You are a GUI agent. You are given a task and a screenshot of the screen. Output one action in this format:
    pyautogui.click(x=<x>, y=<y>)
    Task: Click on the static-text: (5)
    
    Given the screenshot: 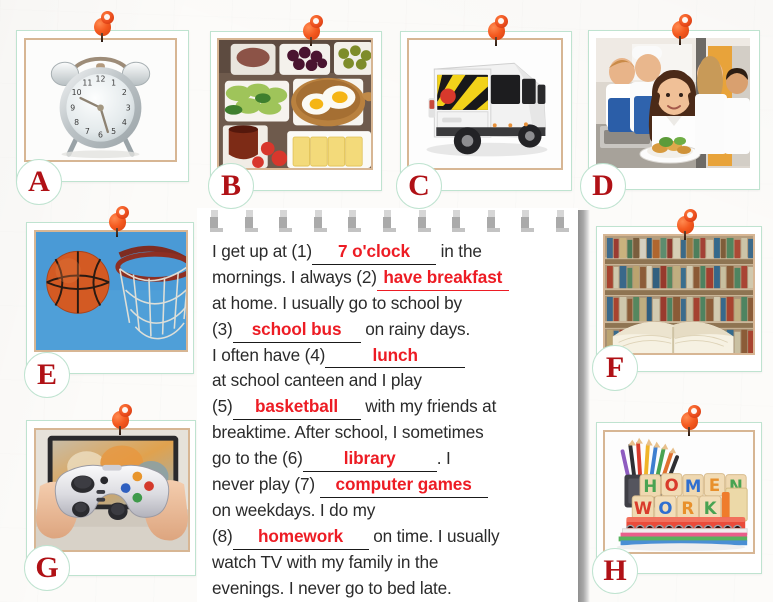 What is the action you would take?
    pyautogui.click(x=222, y=406)
    